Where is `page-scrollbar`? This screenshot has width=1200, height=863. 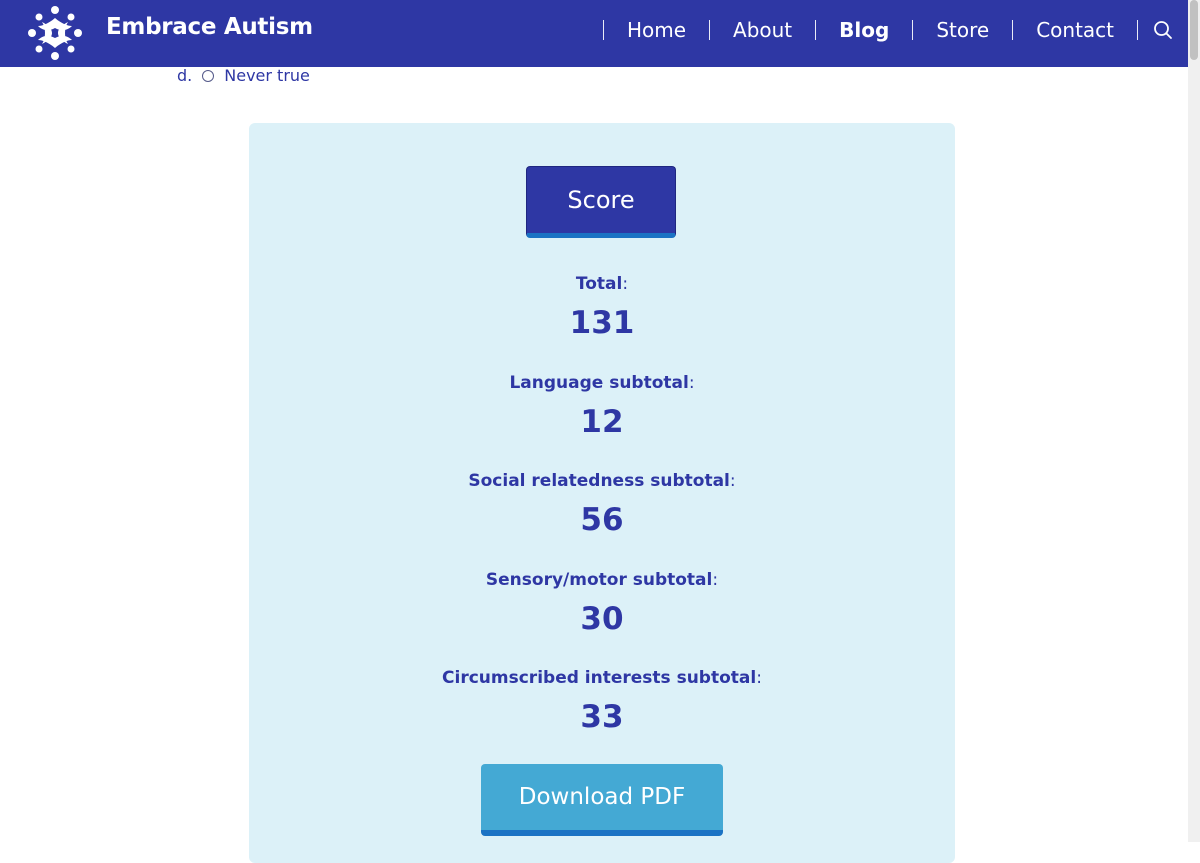
page-scrollbar is located at coordinates (1194, 421).